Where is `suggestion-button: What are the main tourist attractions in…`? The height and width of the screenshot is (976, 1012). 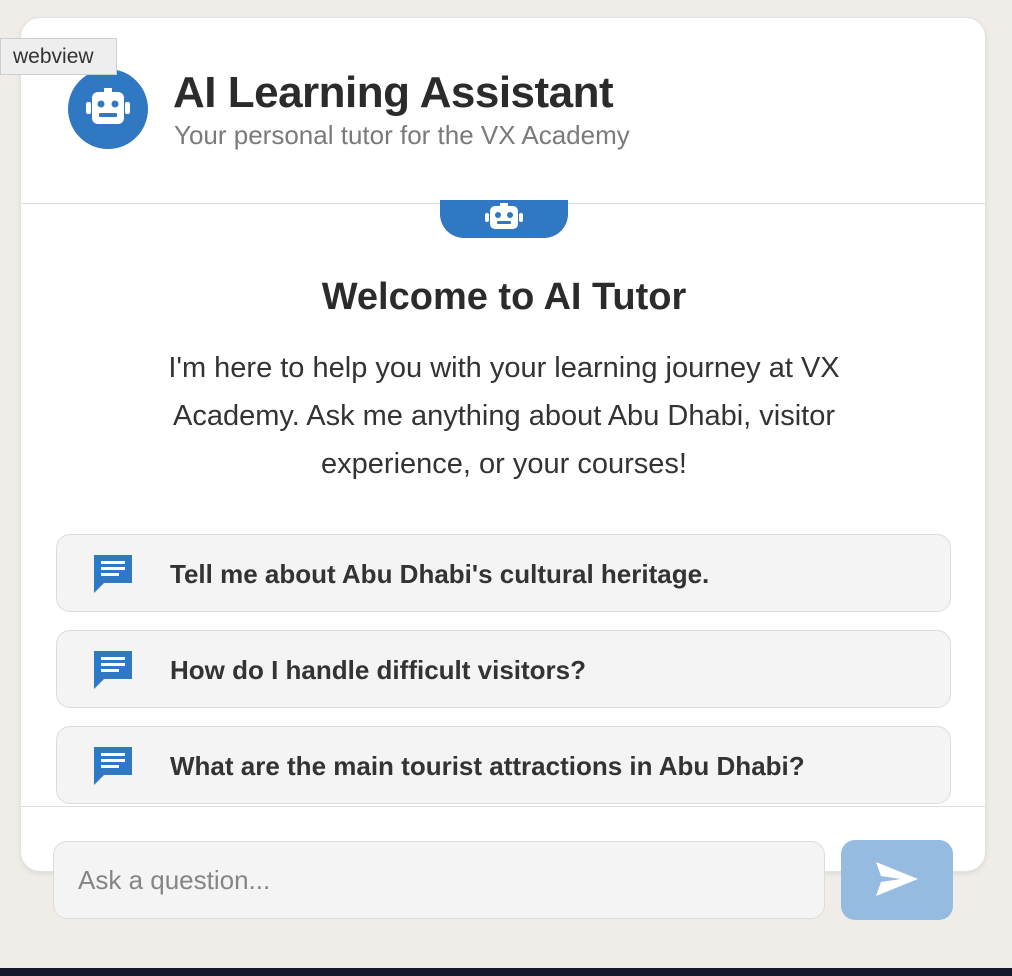 suggestion-button: What are the main tourist attractions in… is located at coordinates (503, 765).